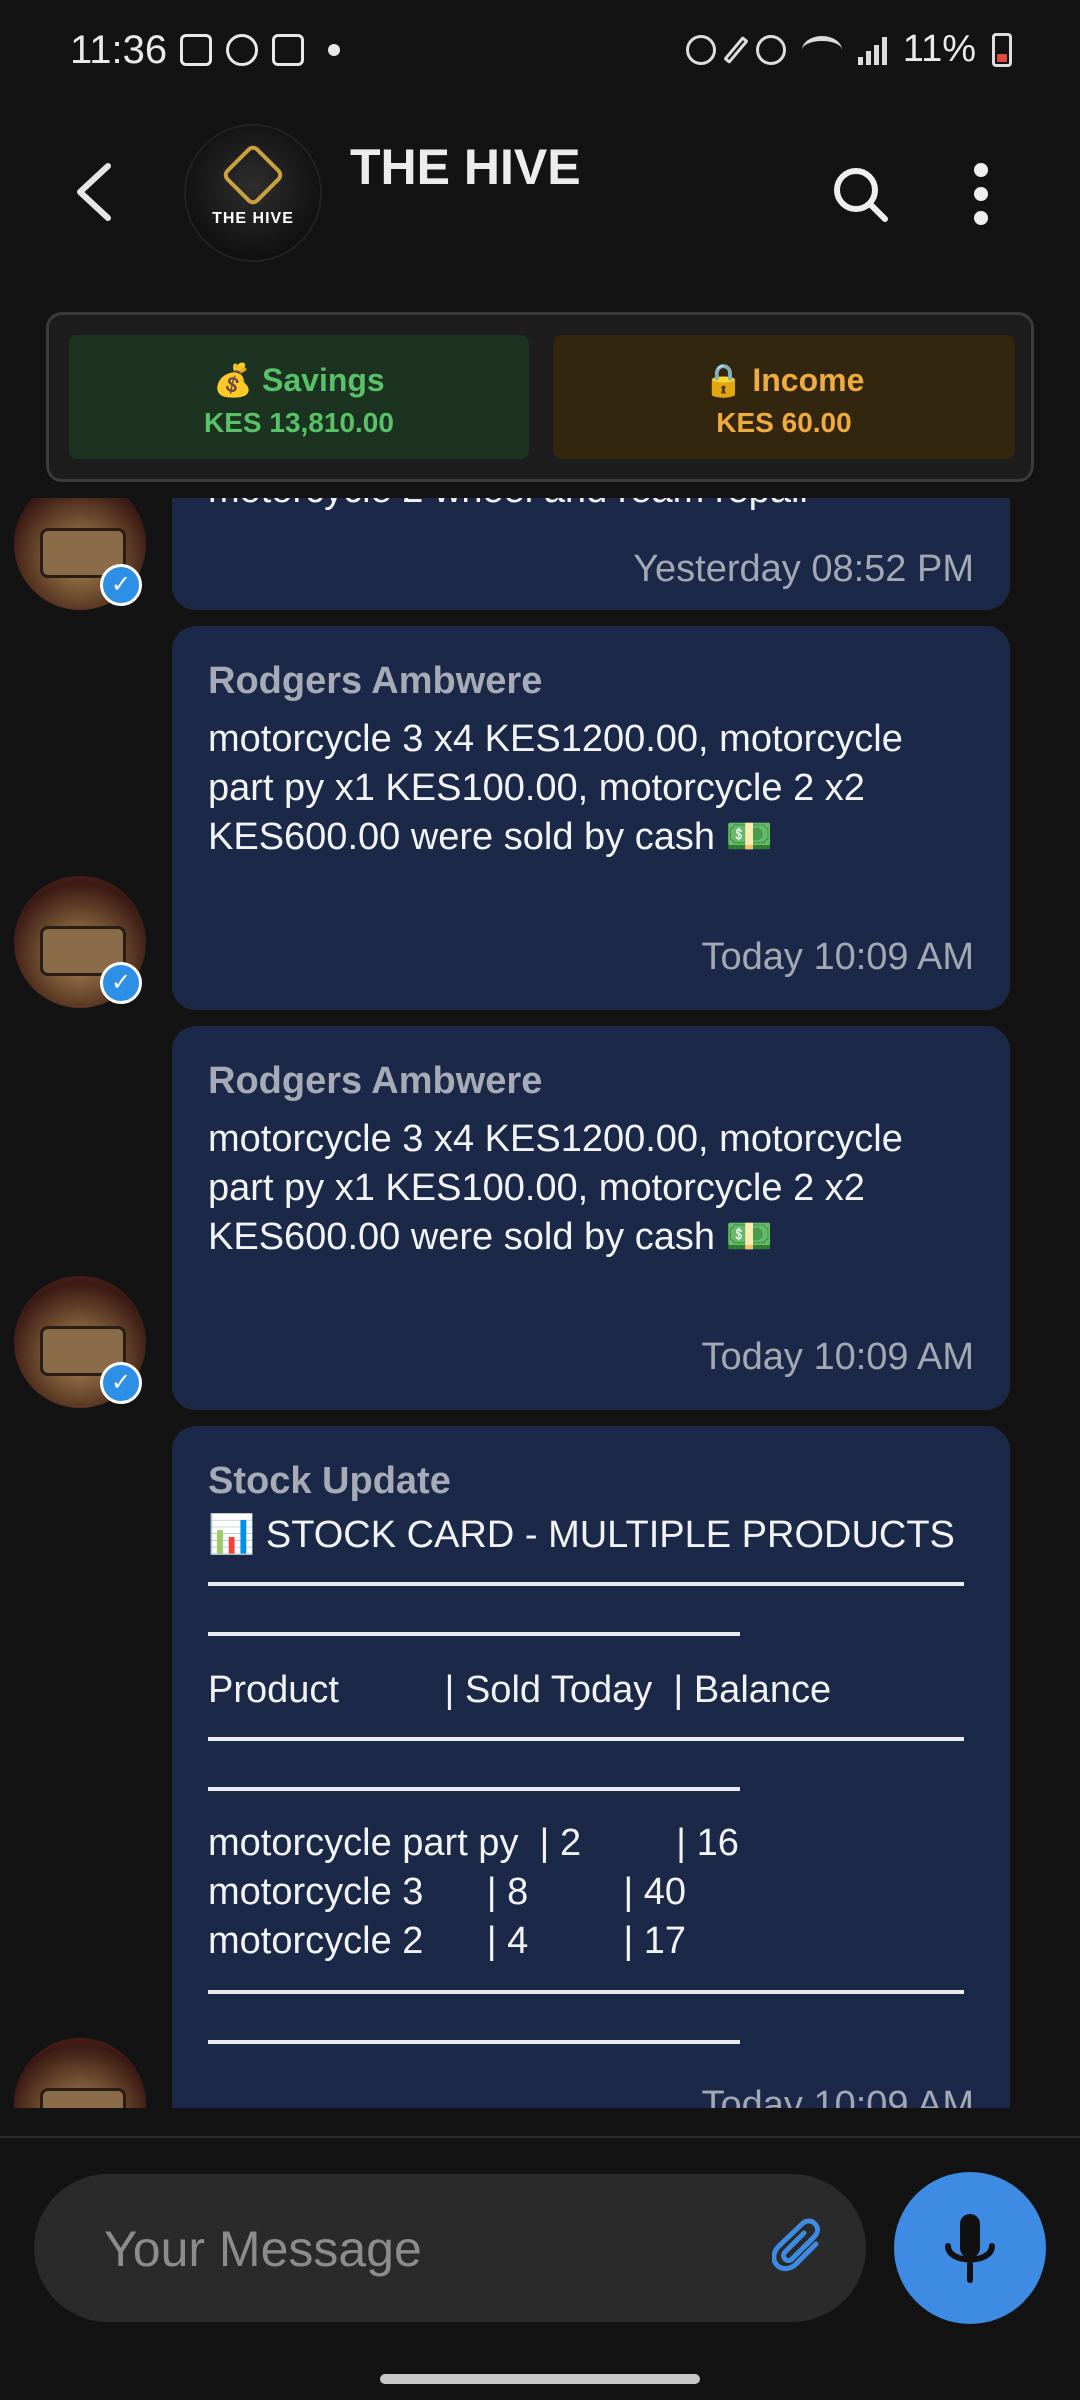 The height and width of the screenshot is (2400, 1080). What do you see at coordinates (821, 49) in the screenshot?
I see `wifi-icon` at bounding box center [821, 49].